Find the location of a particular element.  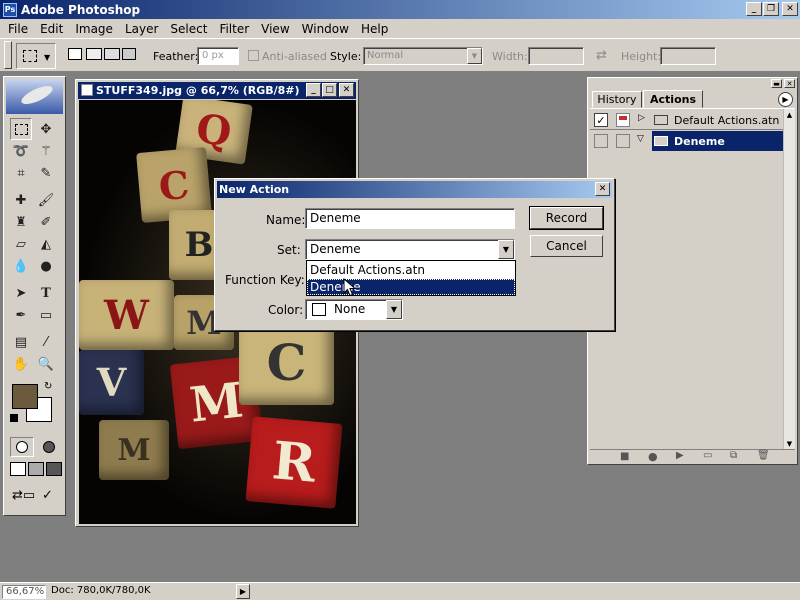

antialiased-checkbox is located at coordinates (253, 55).